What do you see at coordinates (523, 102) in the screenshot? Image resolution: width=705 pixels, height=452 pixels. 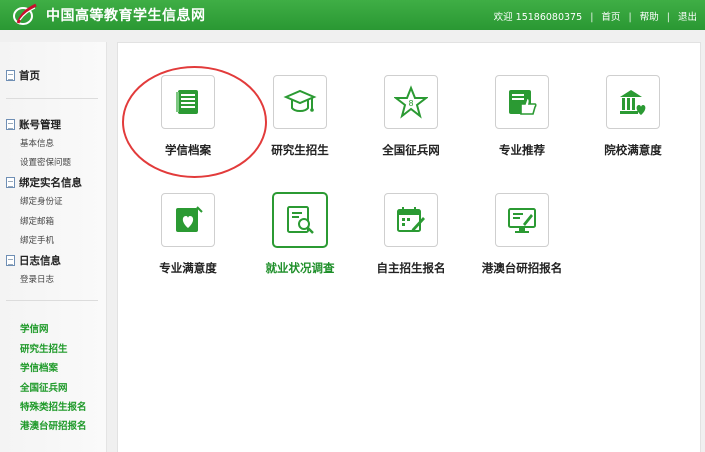 I see `thumbs-up-icon` at bounding box center [523, 102].